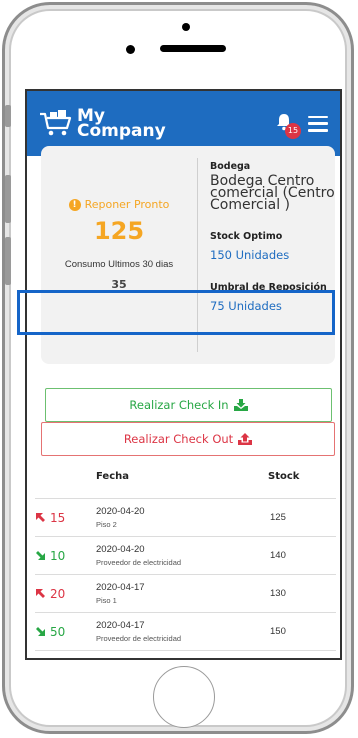 This screenshot has width=358, height=738. What do you see at coordinates (106, 600) in the screenshot?
I see `movement-location: Piso 1` at bounding box center [106, 600].